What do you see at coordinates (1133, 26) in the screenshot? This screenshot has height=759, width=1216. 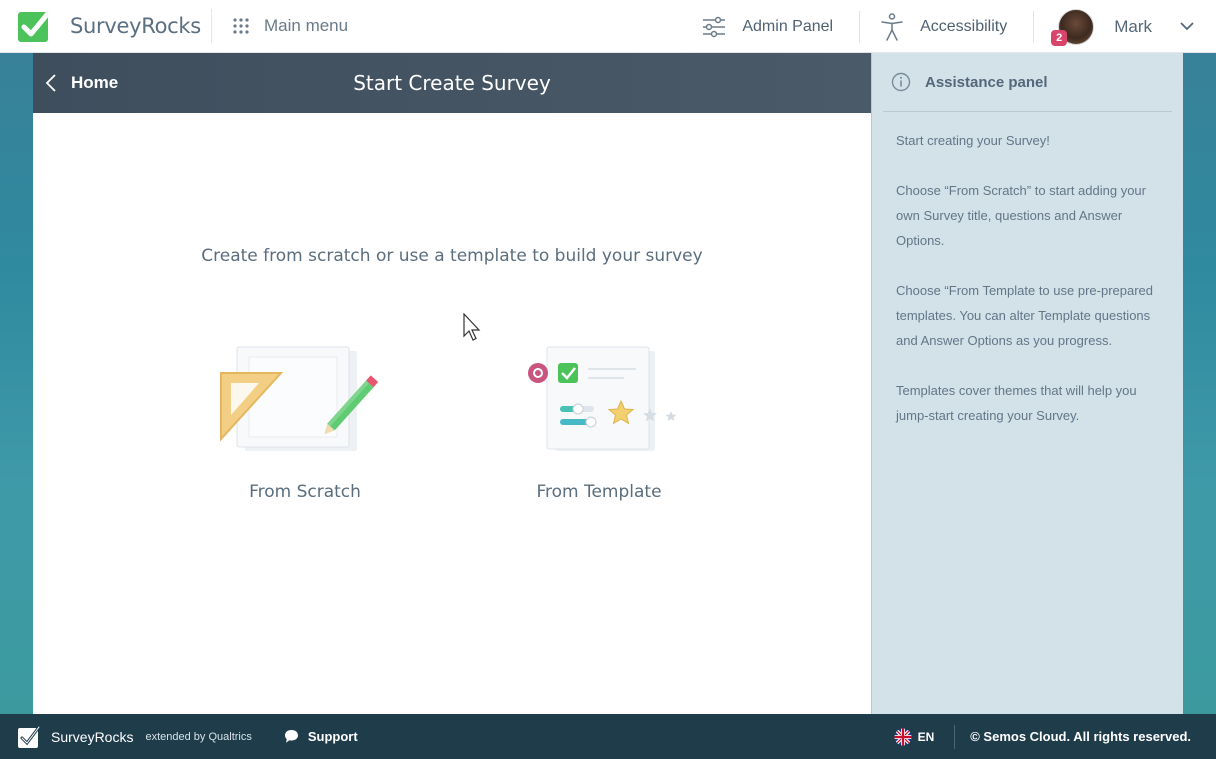 I see `user-name: Mark` at bounding box center [1133, 26].